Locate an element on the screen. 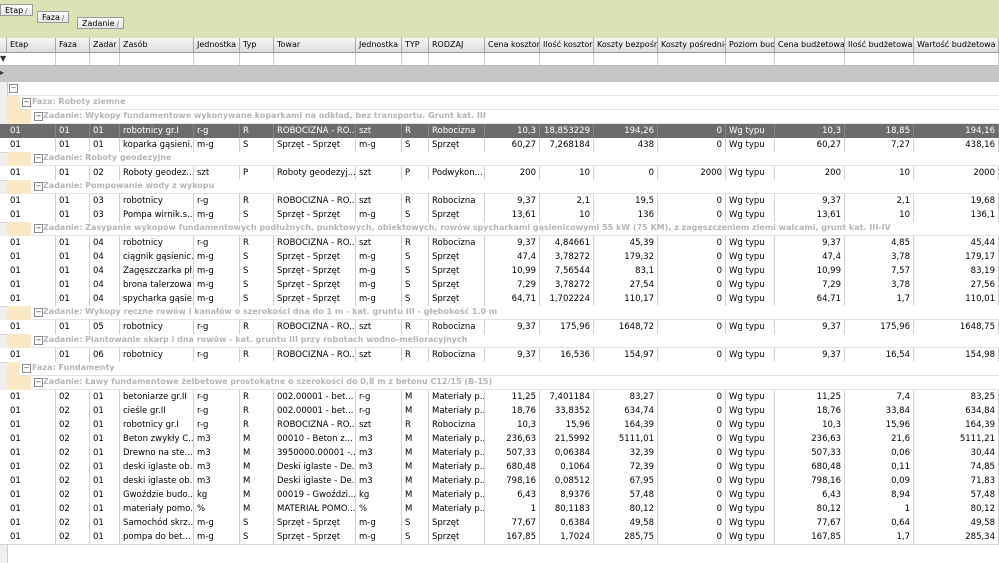 This screenshot has height=563, width=999. group-chip-zadanie: Zadanie / is located at coordinates (100, 23).